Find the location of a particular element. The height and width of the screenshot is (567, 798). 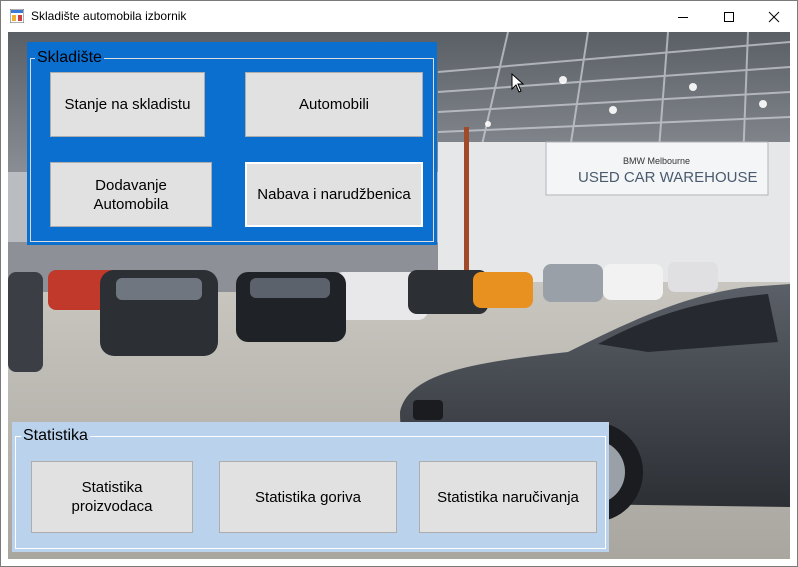

close-icon is located at coordinates (774, 16).